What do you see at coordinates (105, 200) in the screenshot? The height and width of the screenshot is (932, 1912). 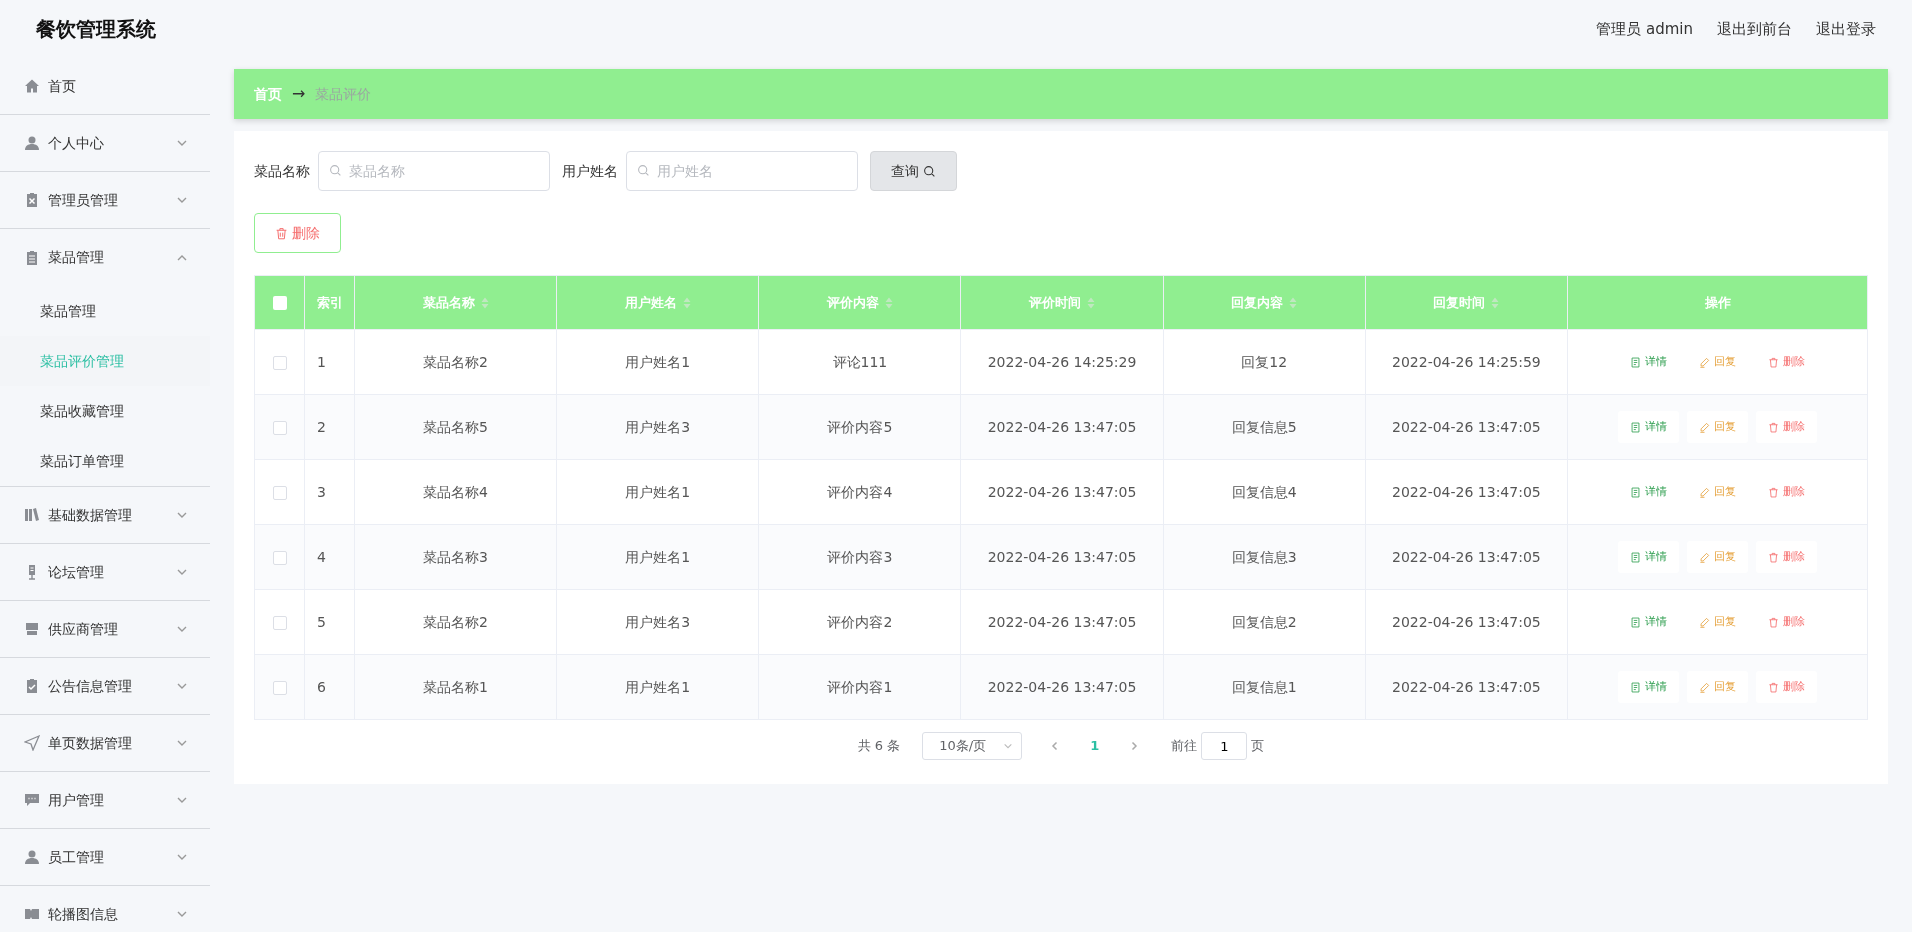 I see `sidebar-item: 管理员管理` at bounding box center [105, 200].